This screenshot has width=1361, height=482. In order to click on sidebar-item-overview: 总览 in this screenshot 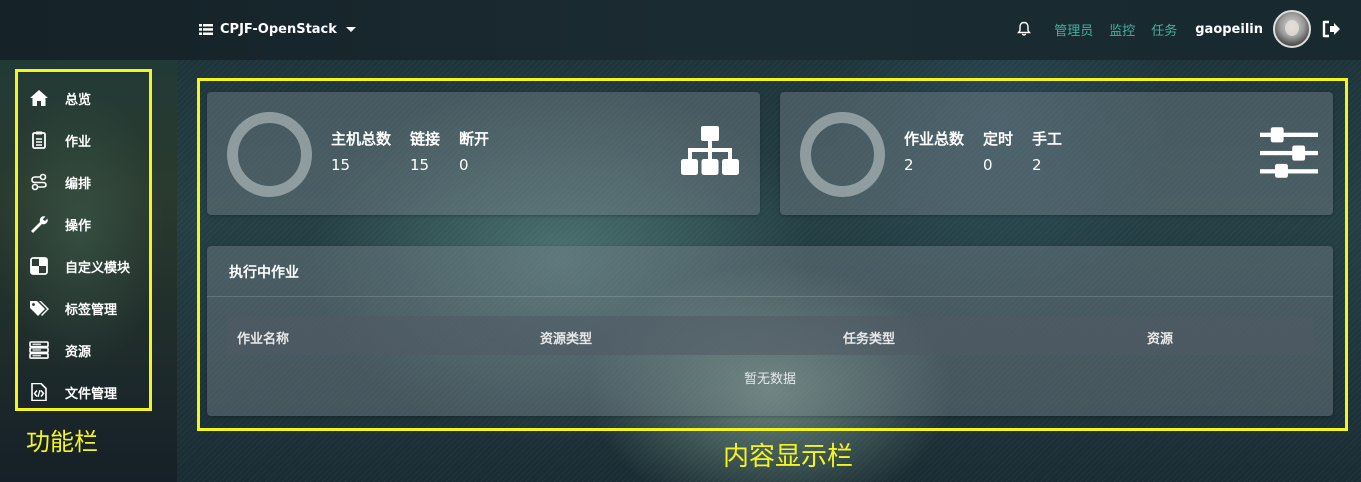, I will do `click(83, 98)`.